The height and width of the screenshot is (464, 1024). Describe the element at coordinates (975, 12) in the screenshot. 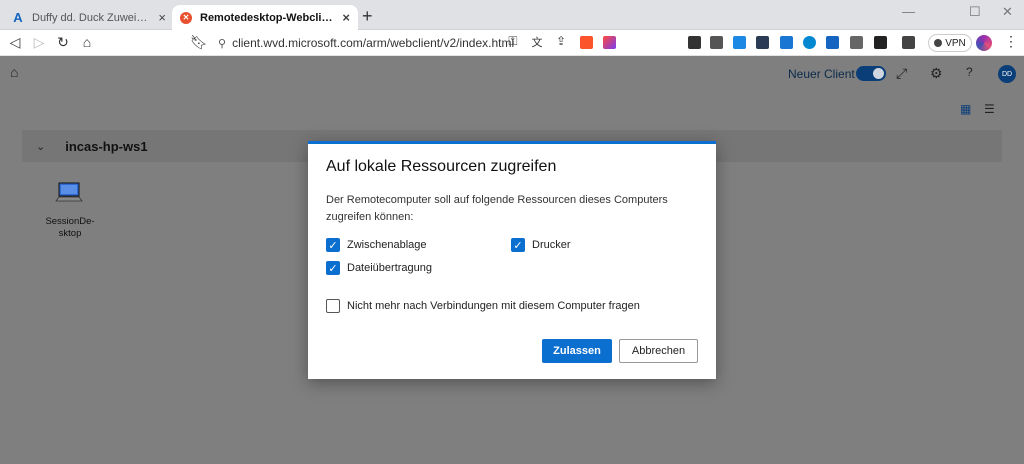

I see `maximize-icon: ☐` at that location.